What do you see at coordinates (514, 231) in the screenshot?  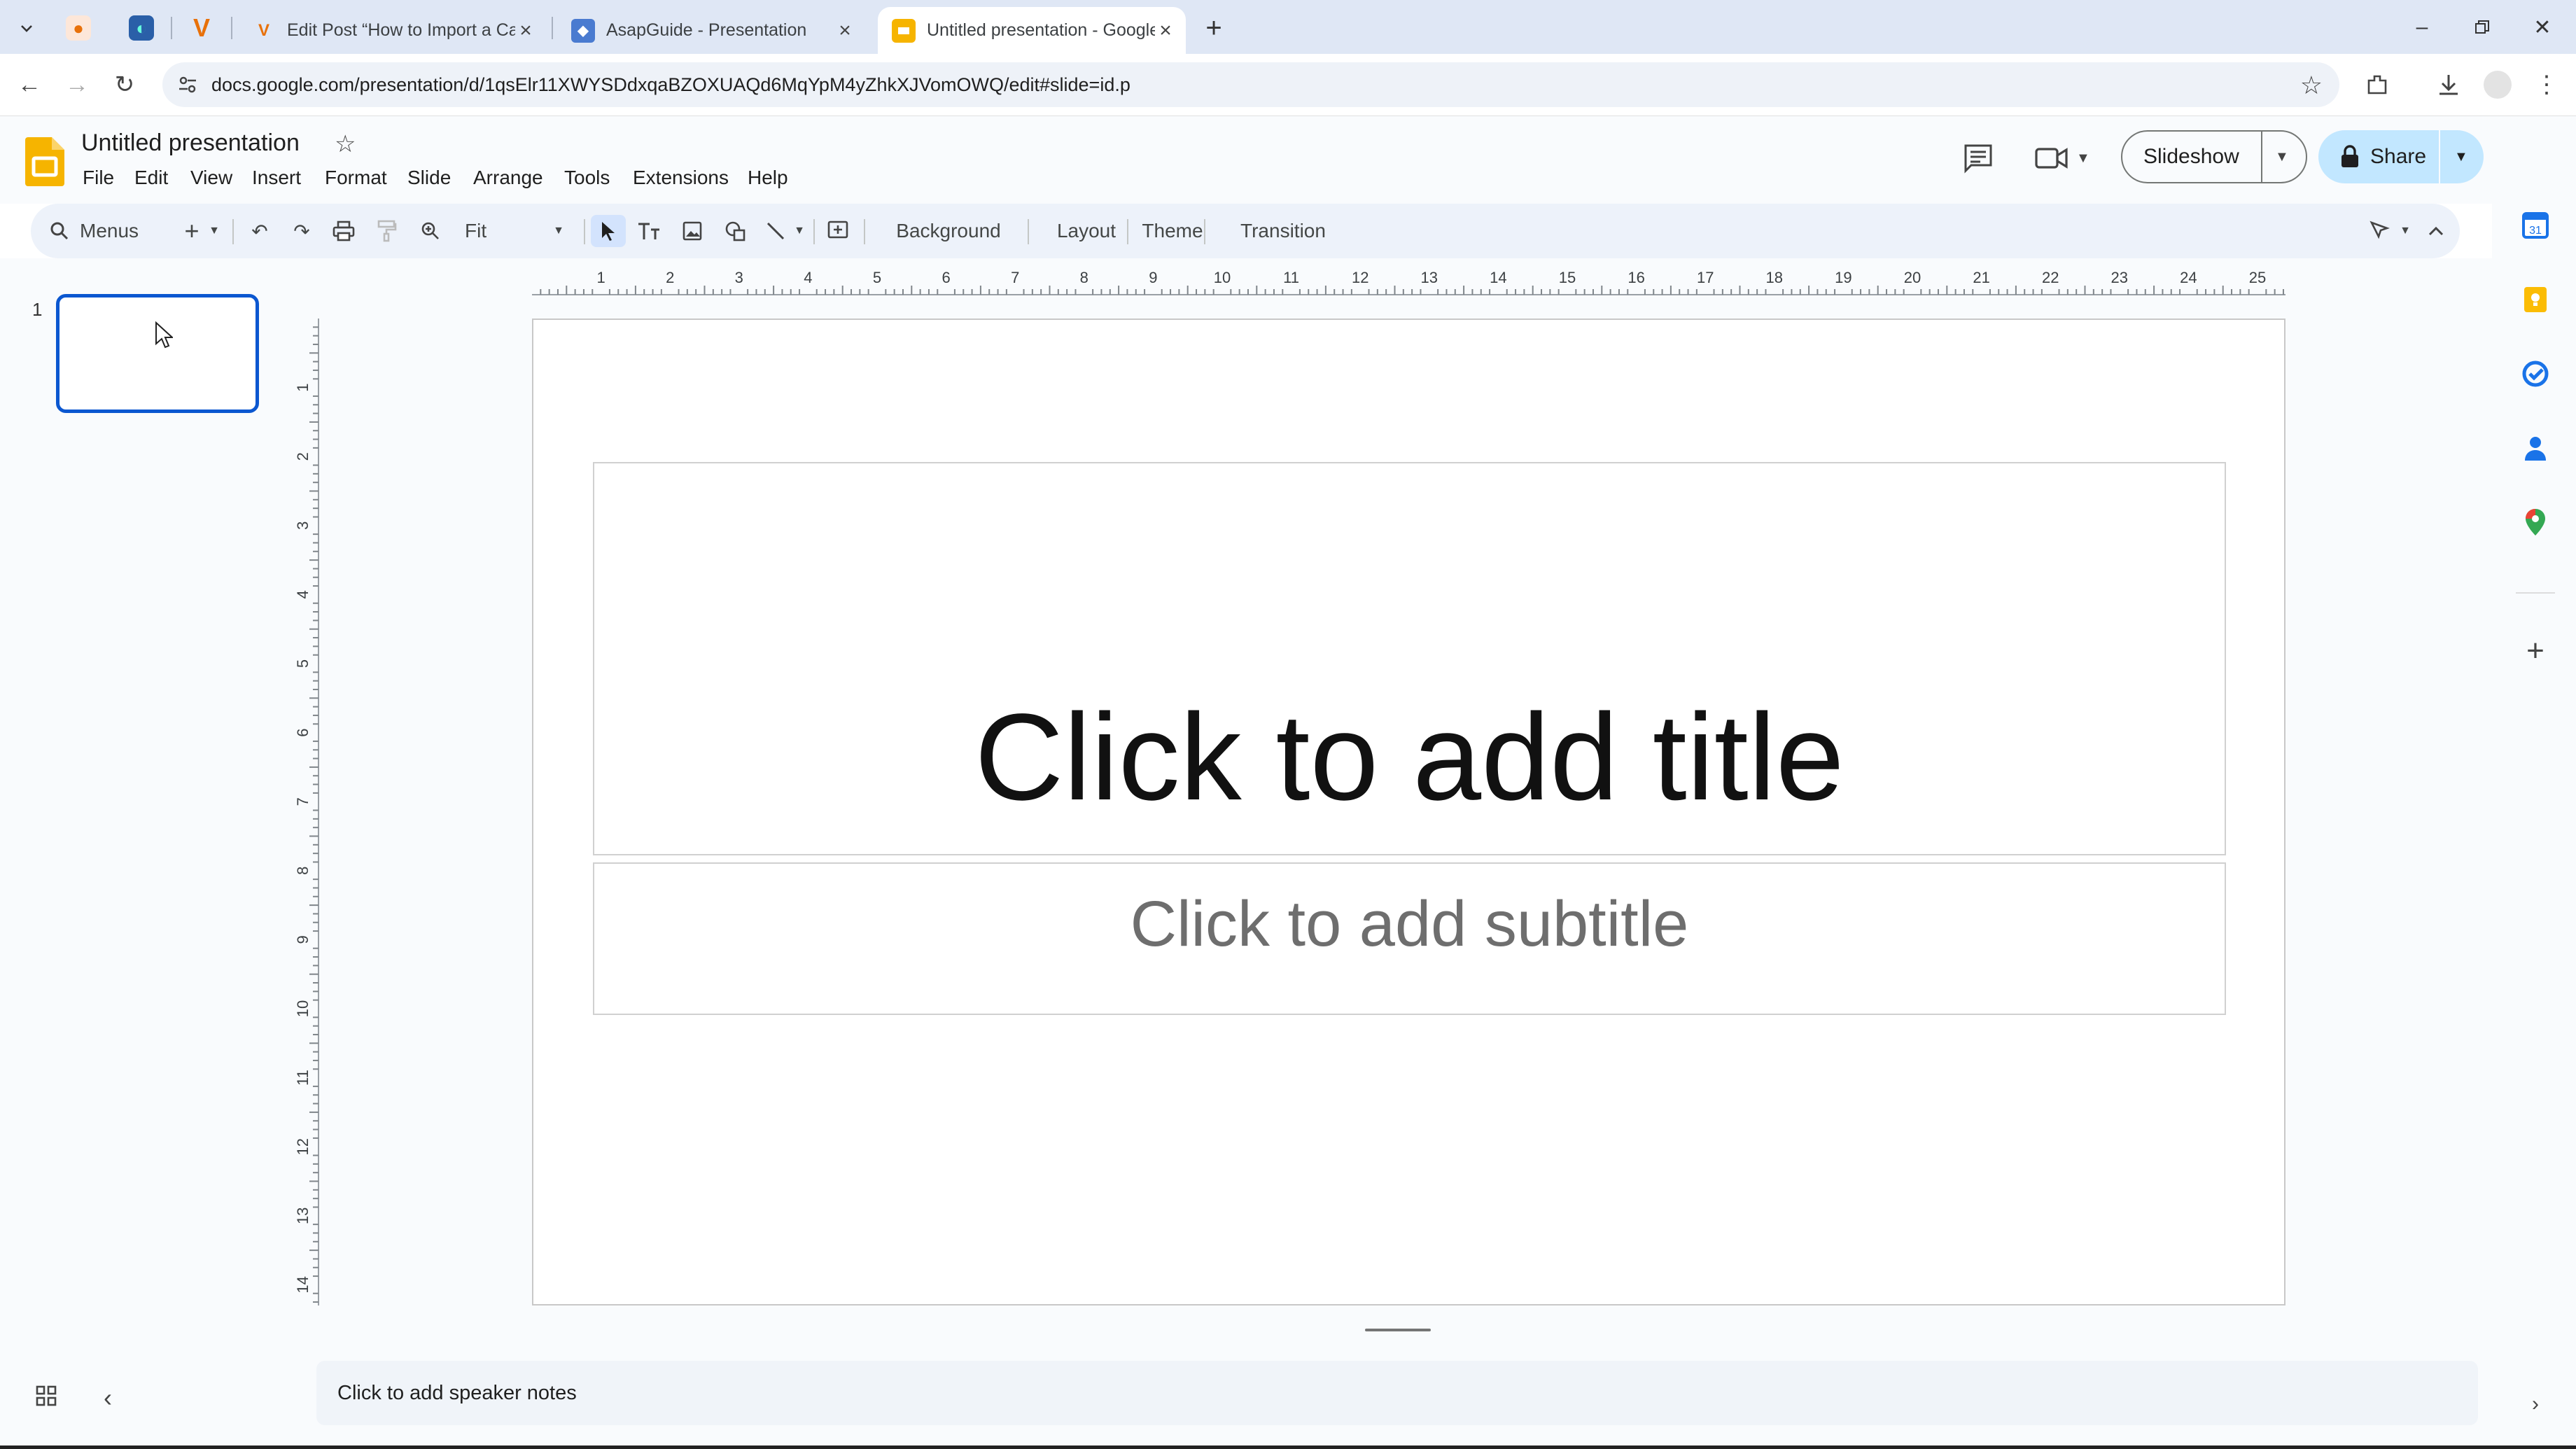 I see `zoom-select: Fit ▼` at bounding box center [514, 231].